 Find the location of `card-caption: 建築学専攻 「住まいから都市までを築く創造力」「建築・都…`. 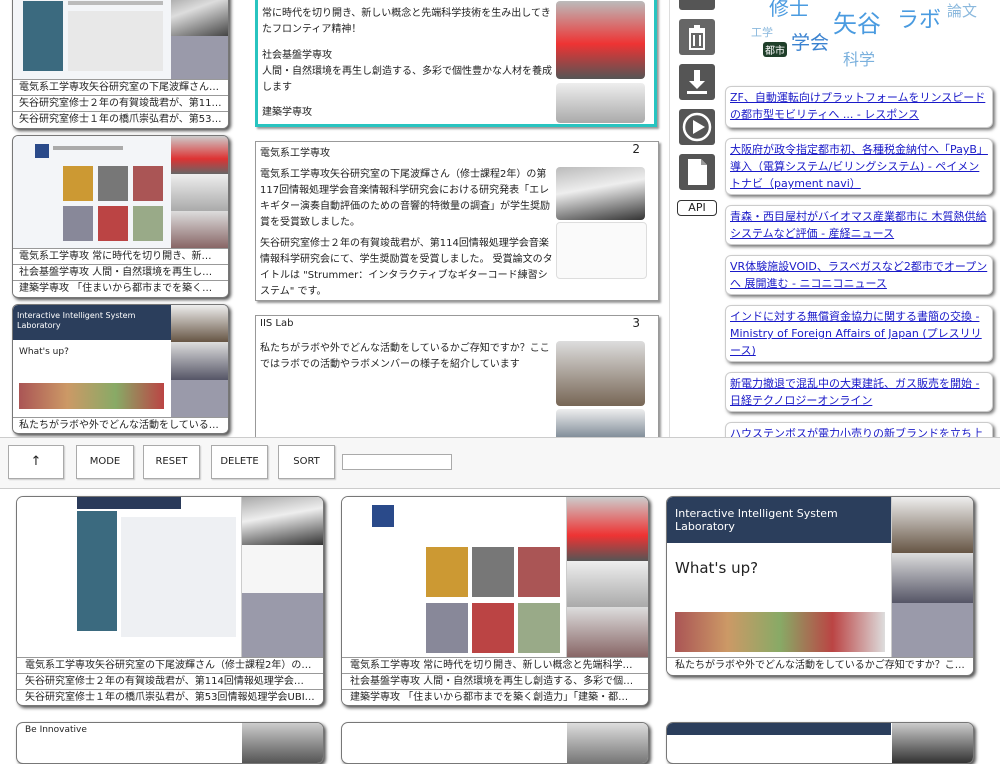

card-caption: 建築学専攻 「住まいから都市までを築く創造力」「建築・都… is located at coordinates (495, 696).